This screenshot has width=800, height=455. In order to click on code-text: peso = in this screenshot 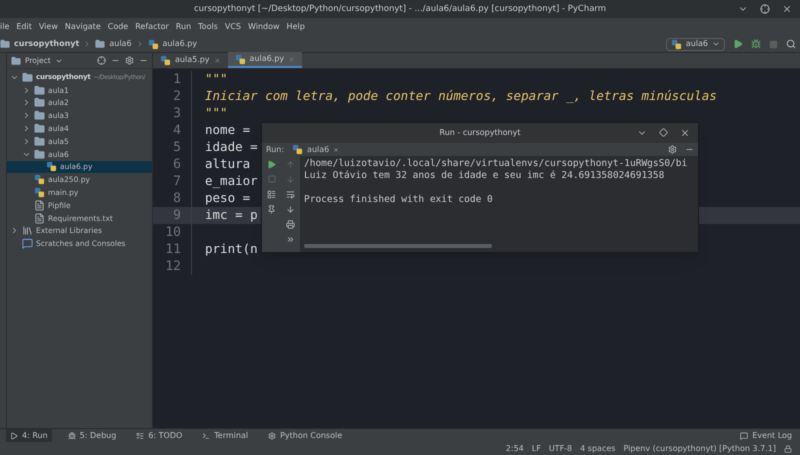, I will do `click(227, 198)`.